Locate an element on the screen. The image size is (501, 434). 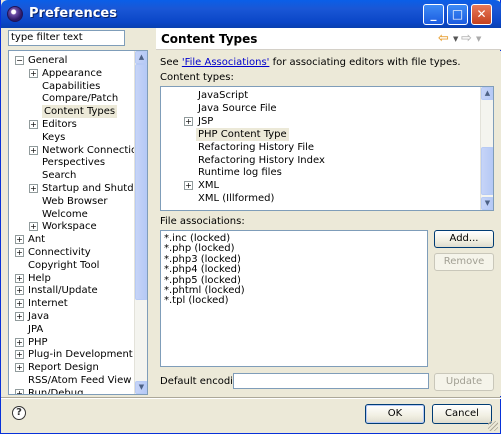
content-type-item: Java Source File is located at coordinates (320, 108).